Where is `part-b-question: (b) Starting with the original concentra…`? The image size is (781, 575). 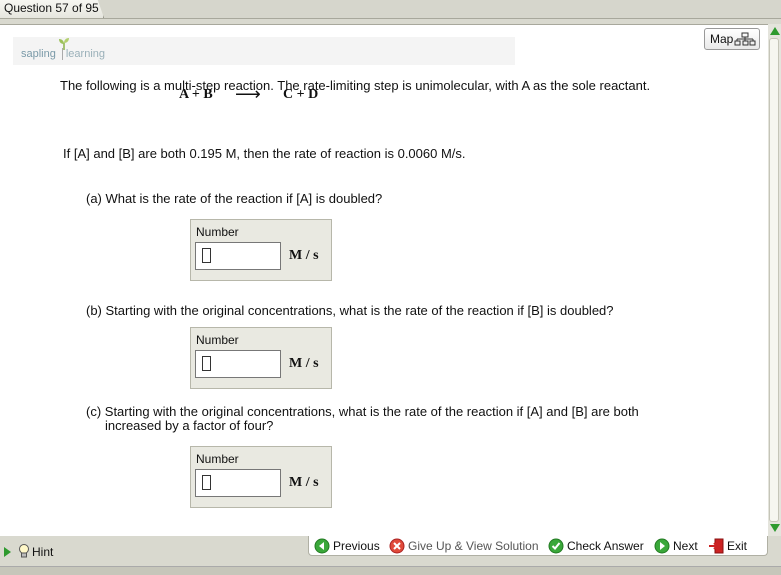 part-b-question: (b) Starting with the original concentra… is located at coordinates (350, 310).